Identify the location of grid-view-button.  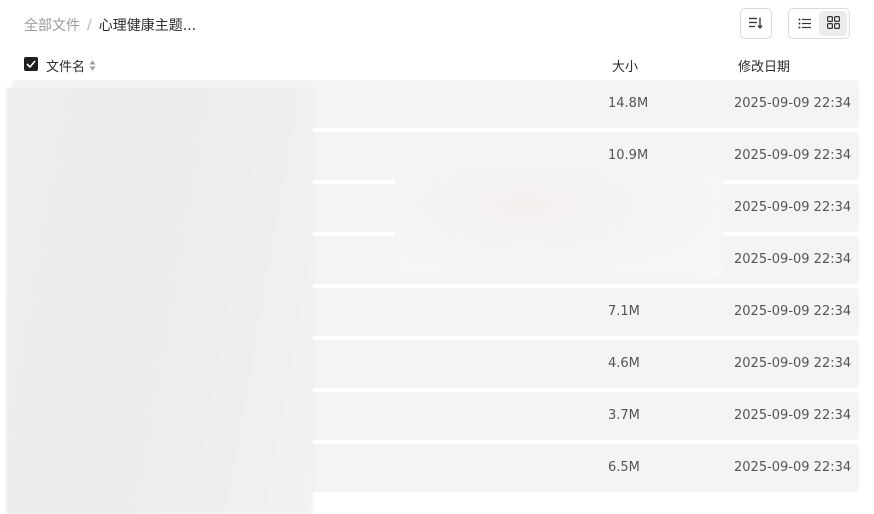
(833, 23).